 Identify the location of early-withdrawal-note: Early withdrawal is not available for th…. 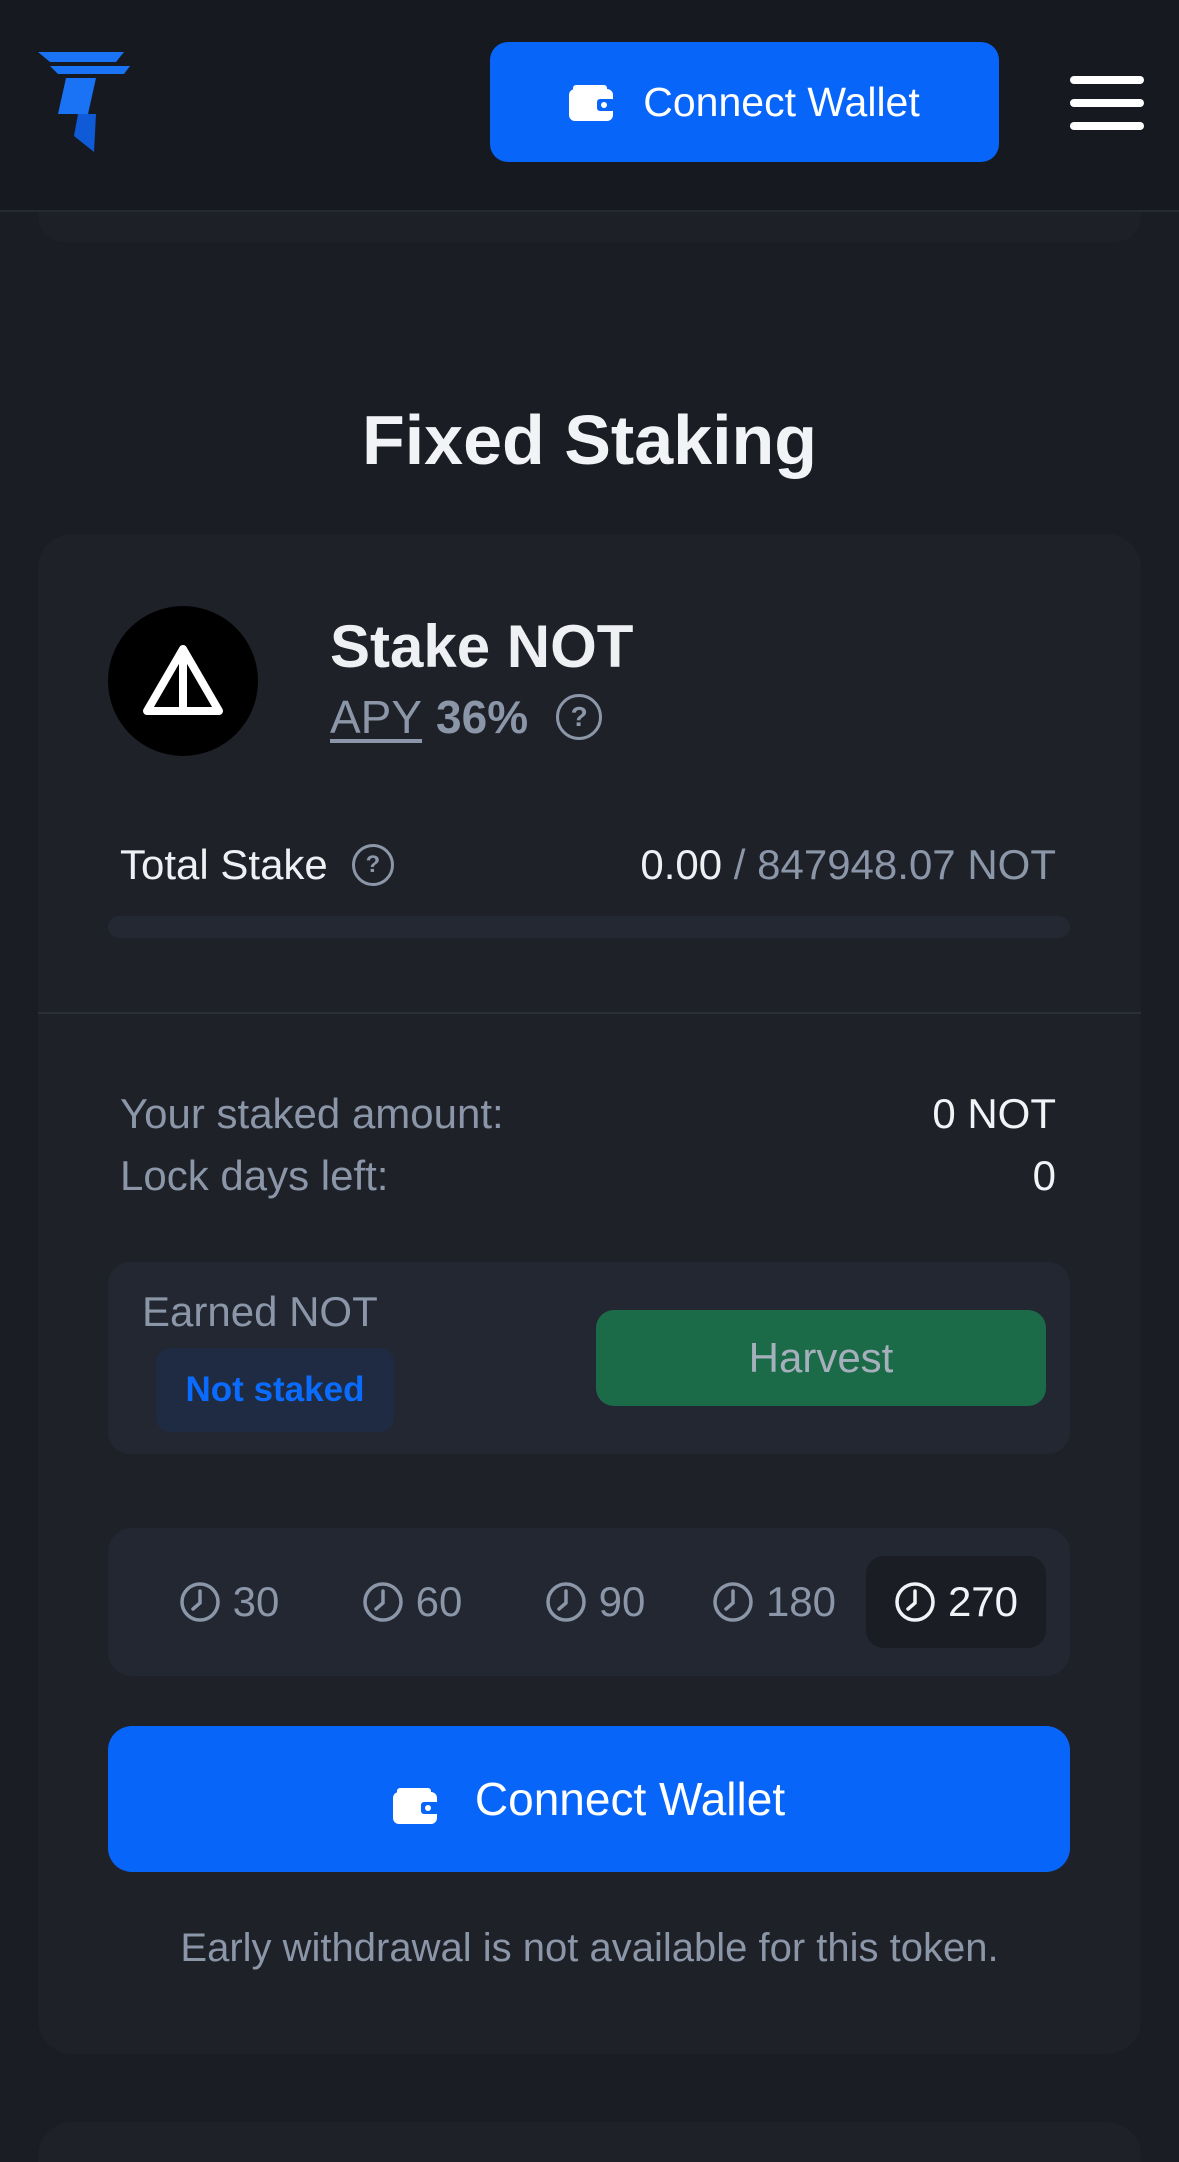
(589, 1948).